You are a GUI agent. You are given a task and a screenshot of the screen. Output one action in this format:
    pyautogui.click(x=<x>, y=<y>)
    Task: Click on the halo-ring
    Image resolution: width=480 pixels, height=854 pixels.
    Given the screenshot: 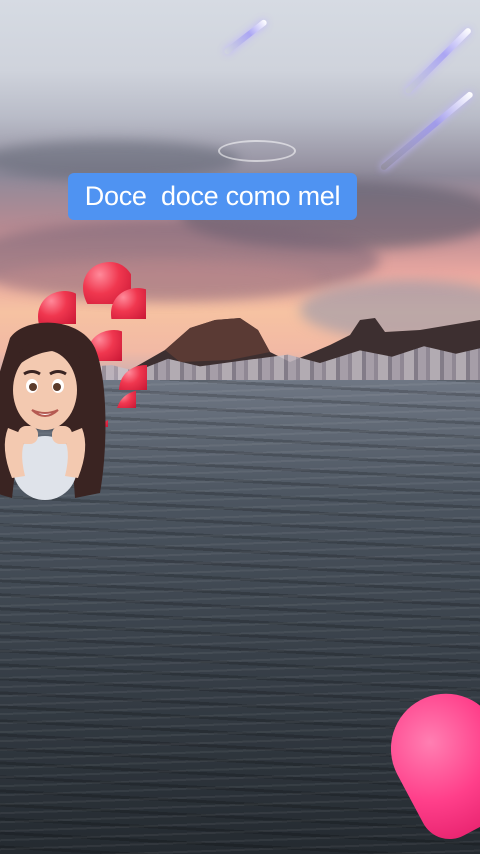 What is the action you would take?
    pyautogui.click(x=257, y=151)
    